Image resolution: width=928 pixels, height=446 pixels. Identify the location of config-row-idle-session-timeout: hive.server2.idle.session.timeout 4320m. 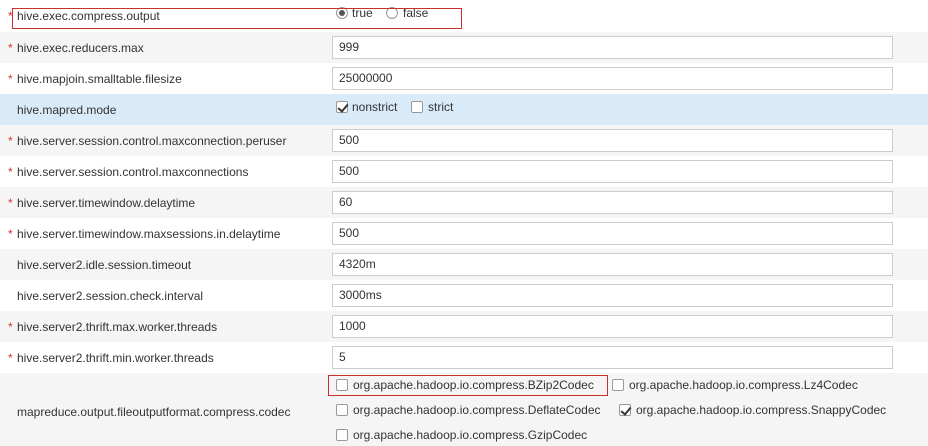
(464, 264).